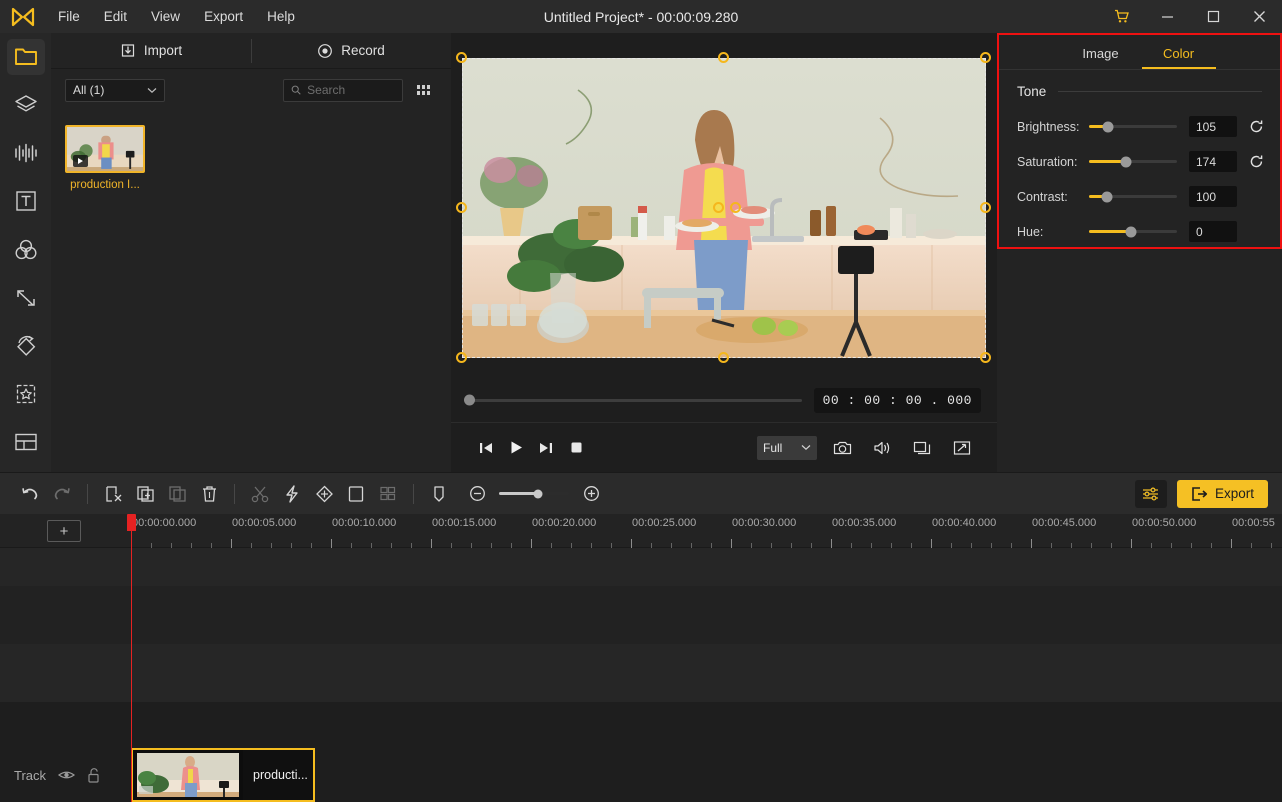  I want to click on brightness-value: 105, so click(1213, 126).